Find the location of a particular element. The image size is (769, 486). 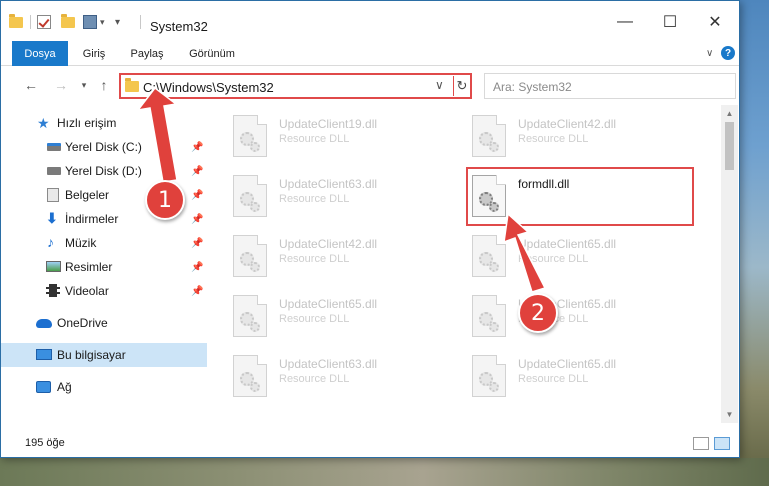

step-badge-1: 1 is located at coordinates (165, 200).